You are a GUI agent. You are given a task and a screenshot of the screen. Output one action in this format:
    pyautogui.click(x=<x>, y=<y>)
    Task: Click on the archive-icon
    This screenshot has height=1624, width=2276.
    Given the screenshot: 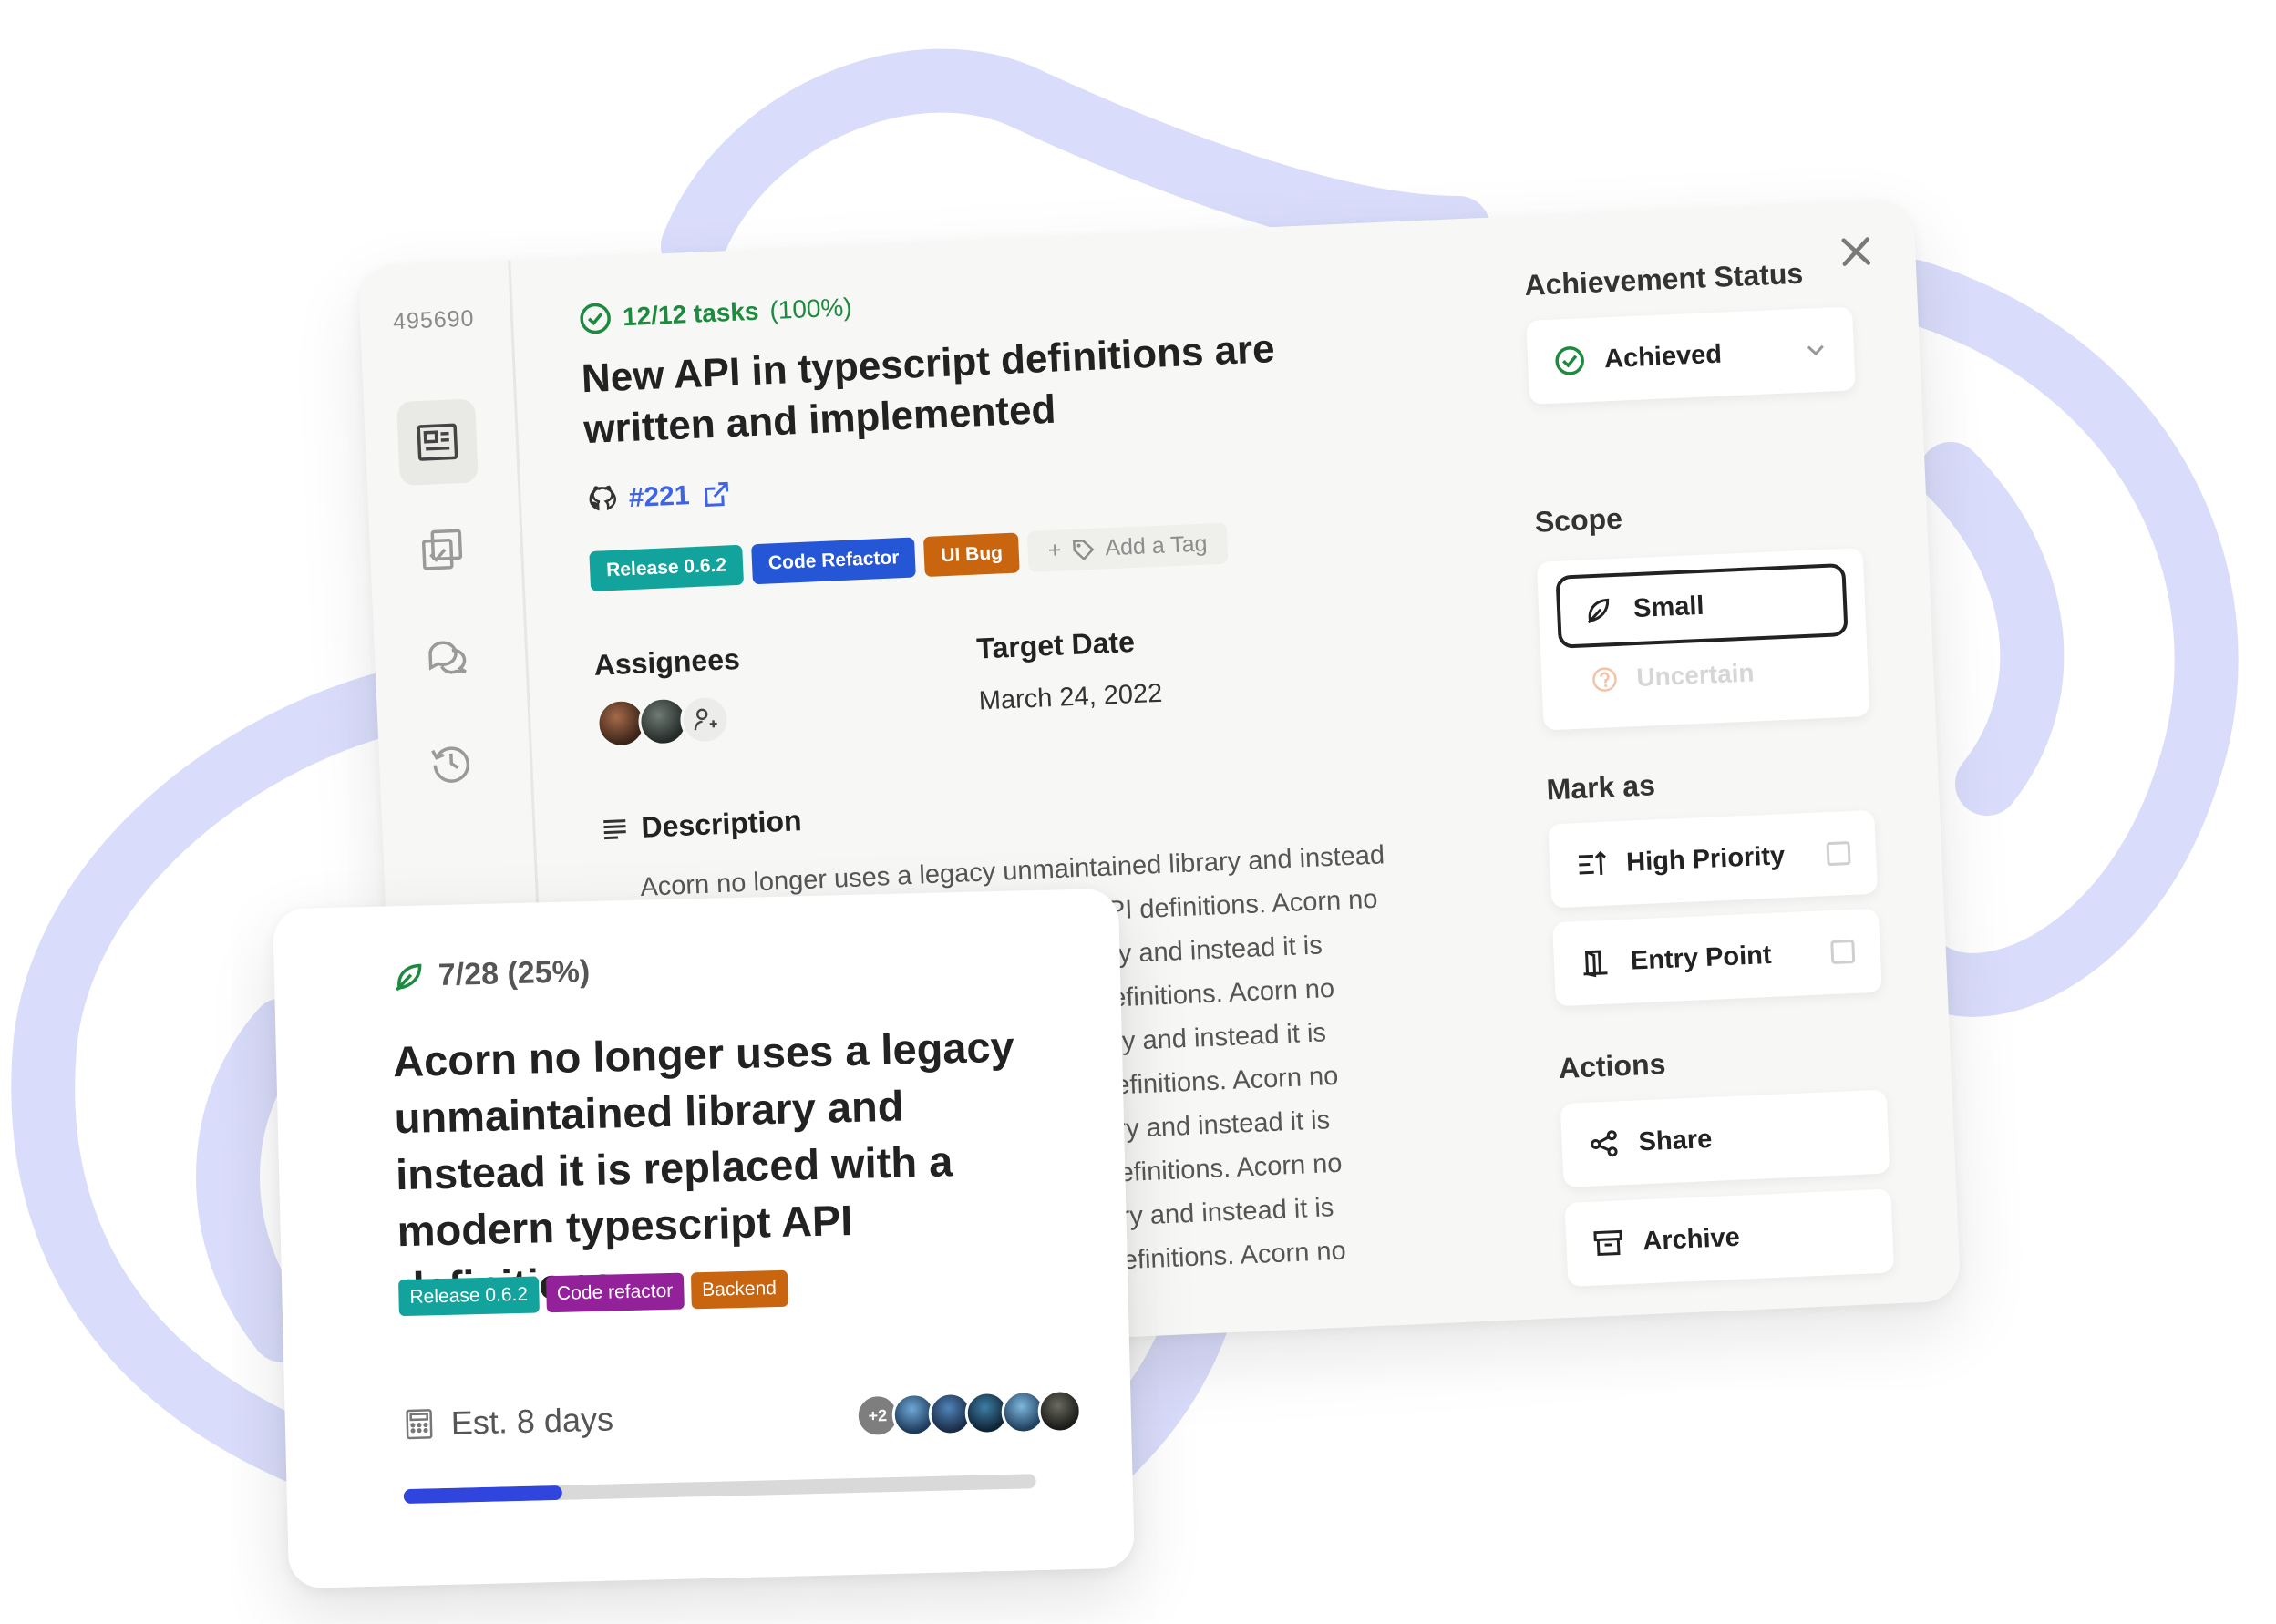 What is the action you would take?
    pyautogui.click(x=1607, y=1243)
    